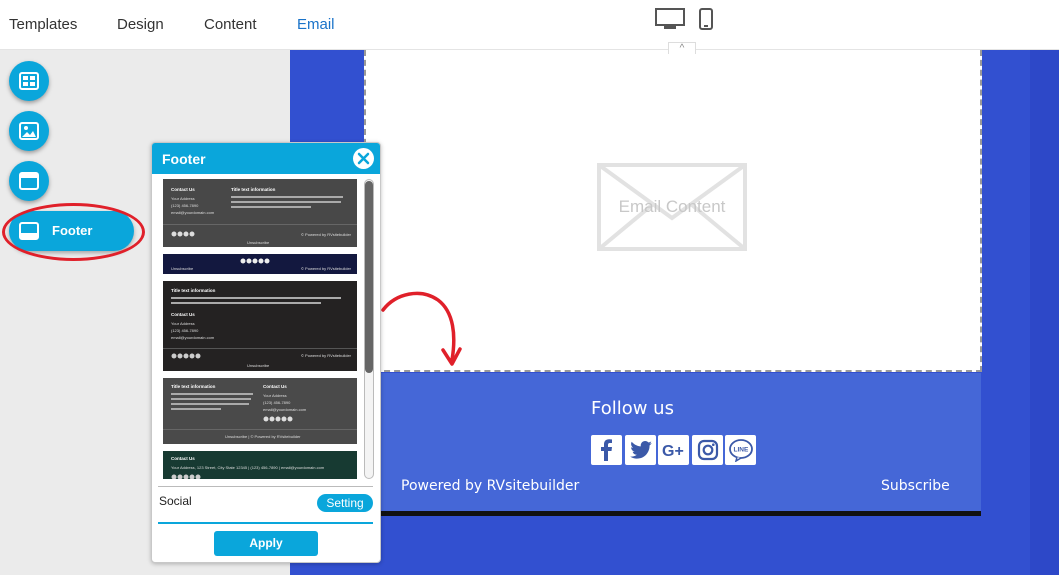 The image size is (1059, 575). I want to click on apply-button: Apply, so click(266, 543).